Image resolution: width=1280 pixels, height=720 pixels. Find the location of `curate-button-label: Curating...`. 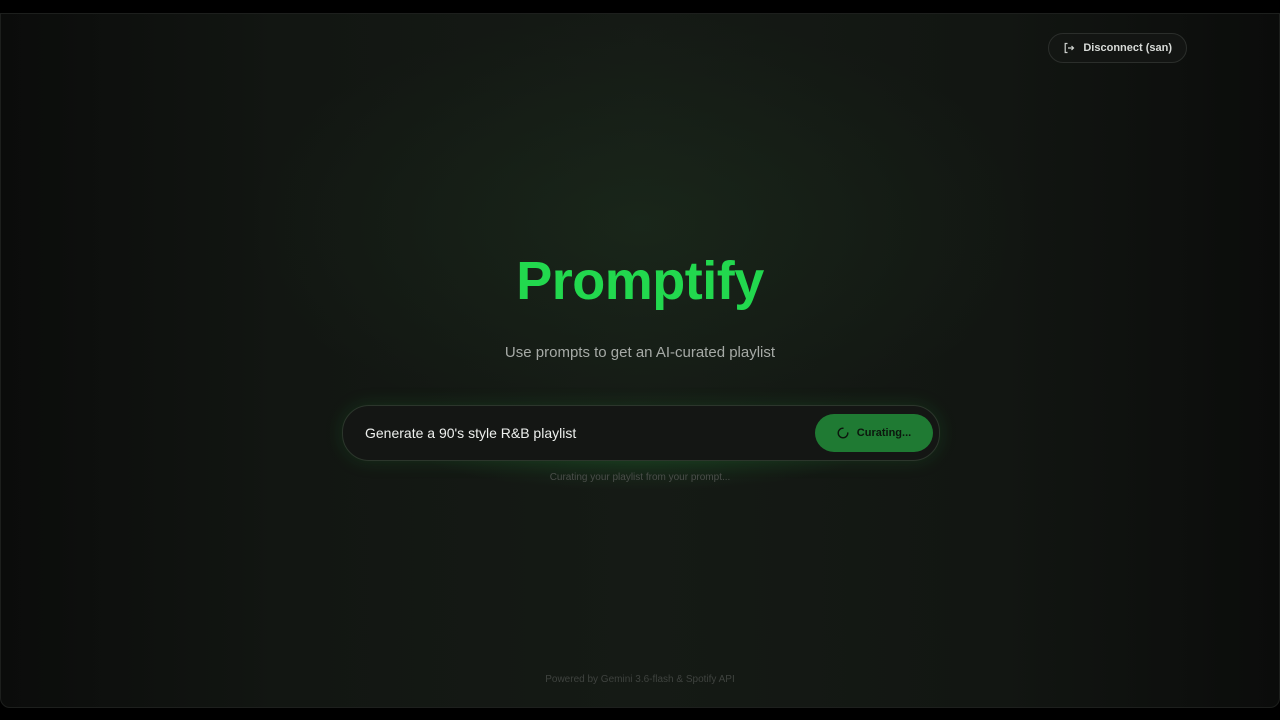

curate-button-label: Curating... is located at coordinates (884, 433).